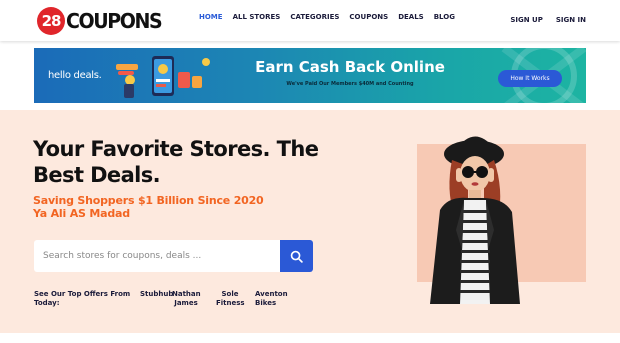 This screenshot has width=620, height=343. What do you see at coordinates (156, 299) in the screenshot?
I see `offer-stubhub: Stubhub` at bounding box center [156, 299].